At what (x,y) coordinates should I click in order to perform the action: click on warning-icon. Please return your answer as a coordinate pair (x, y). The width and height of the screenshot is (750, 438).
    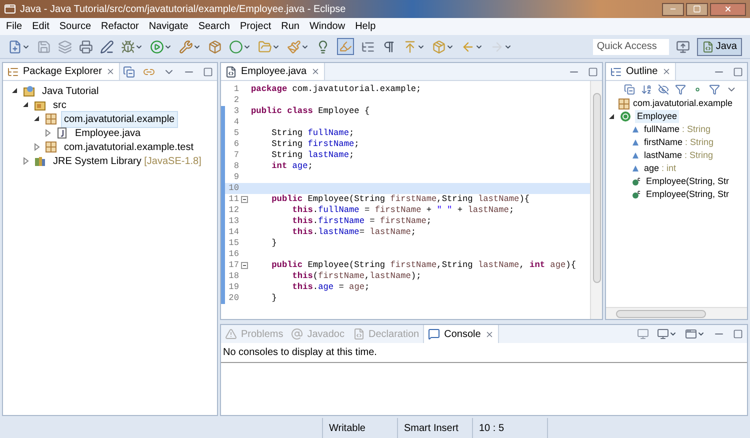
    Looking at the image, I should click on (231, 334).